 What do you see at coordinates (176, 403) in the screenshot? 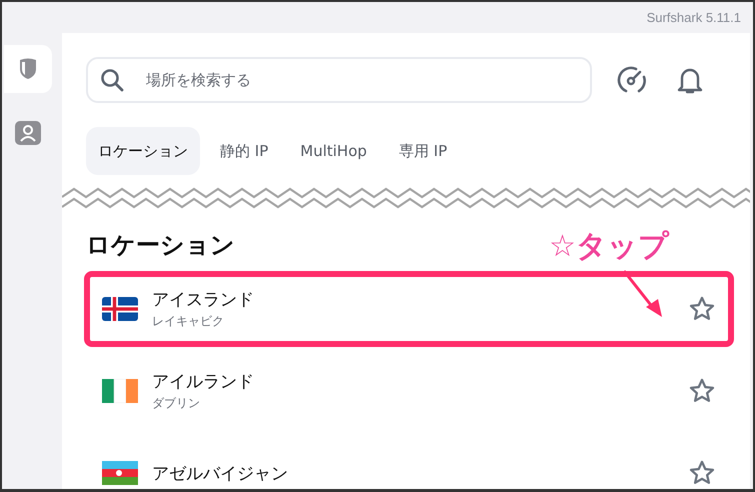
I see `city-name: ダブリン` at bounding box center [176, 403].